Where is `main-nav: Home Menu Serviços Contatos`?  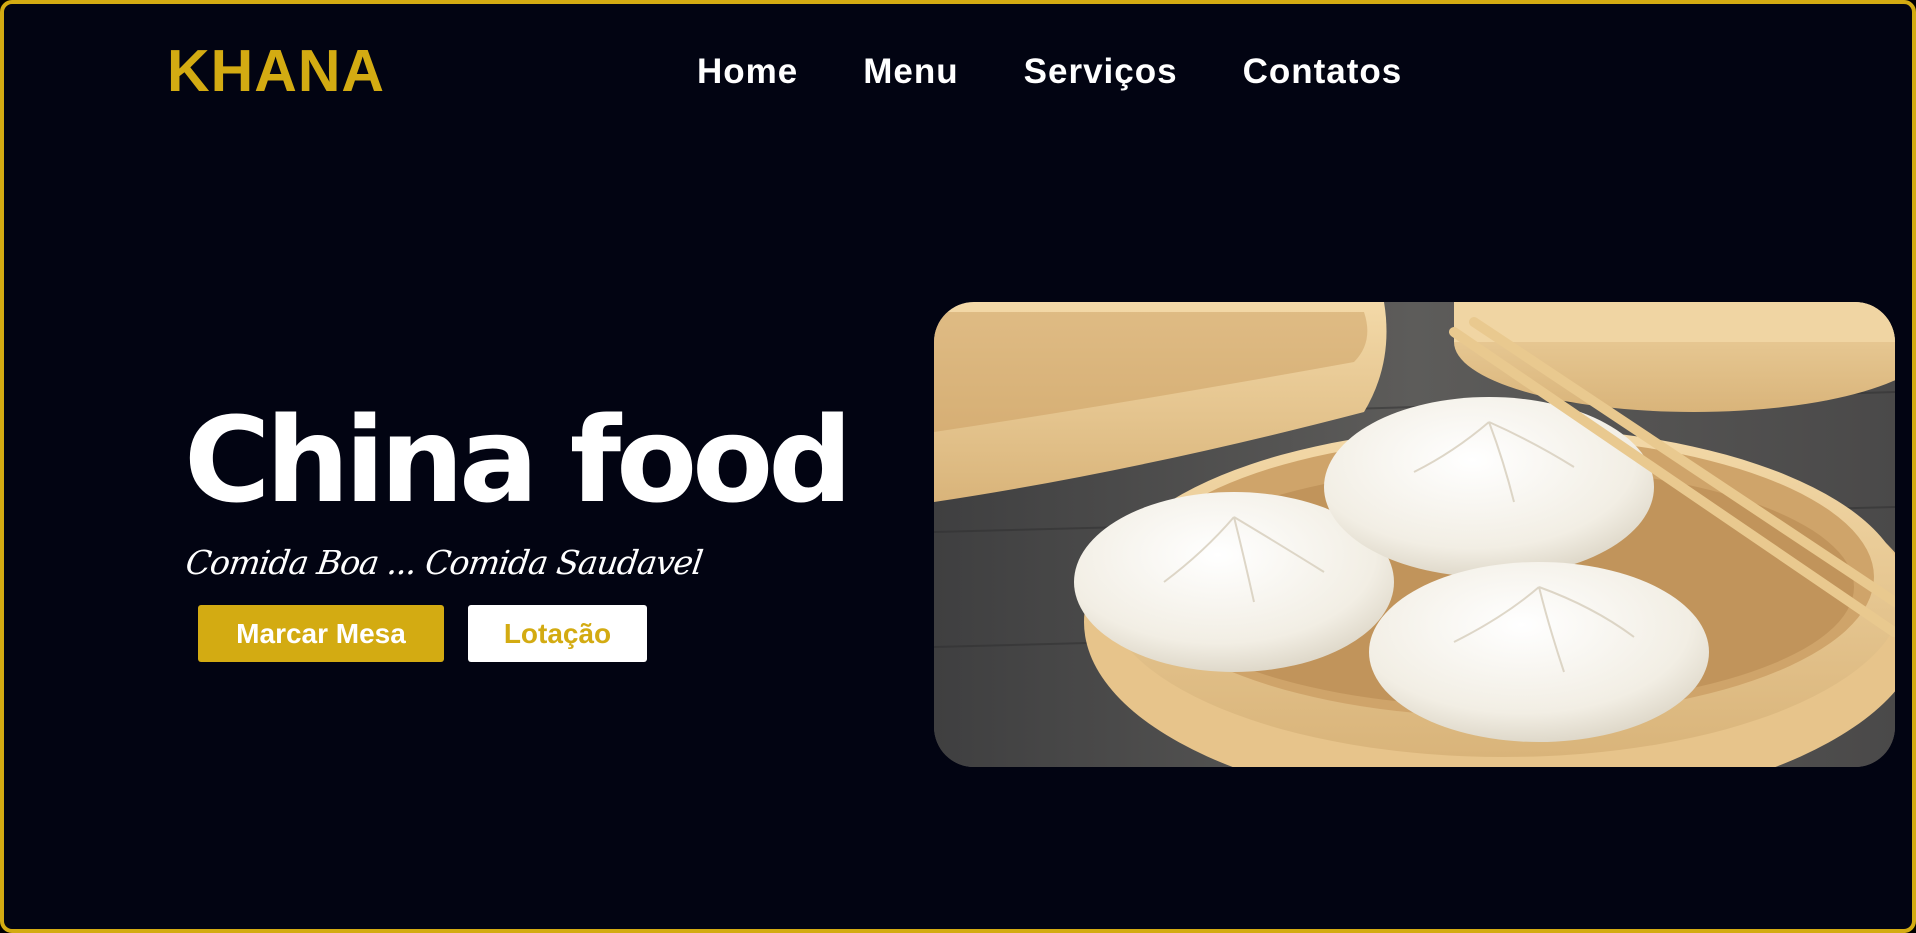 main-nav: Home Menu Serviços Contatos is located at coordinates (1049, 72).